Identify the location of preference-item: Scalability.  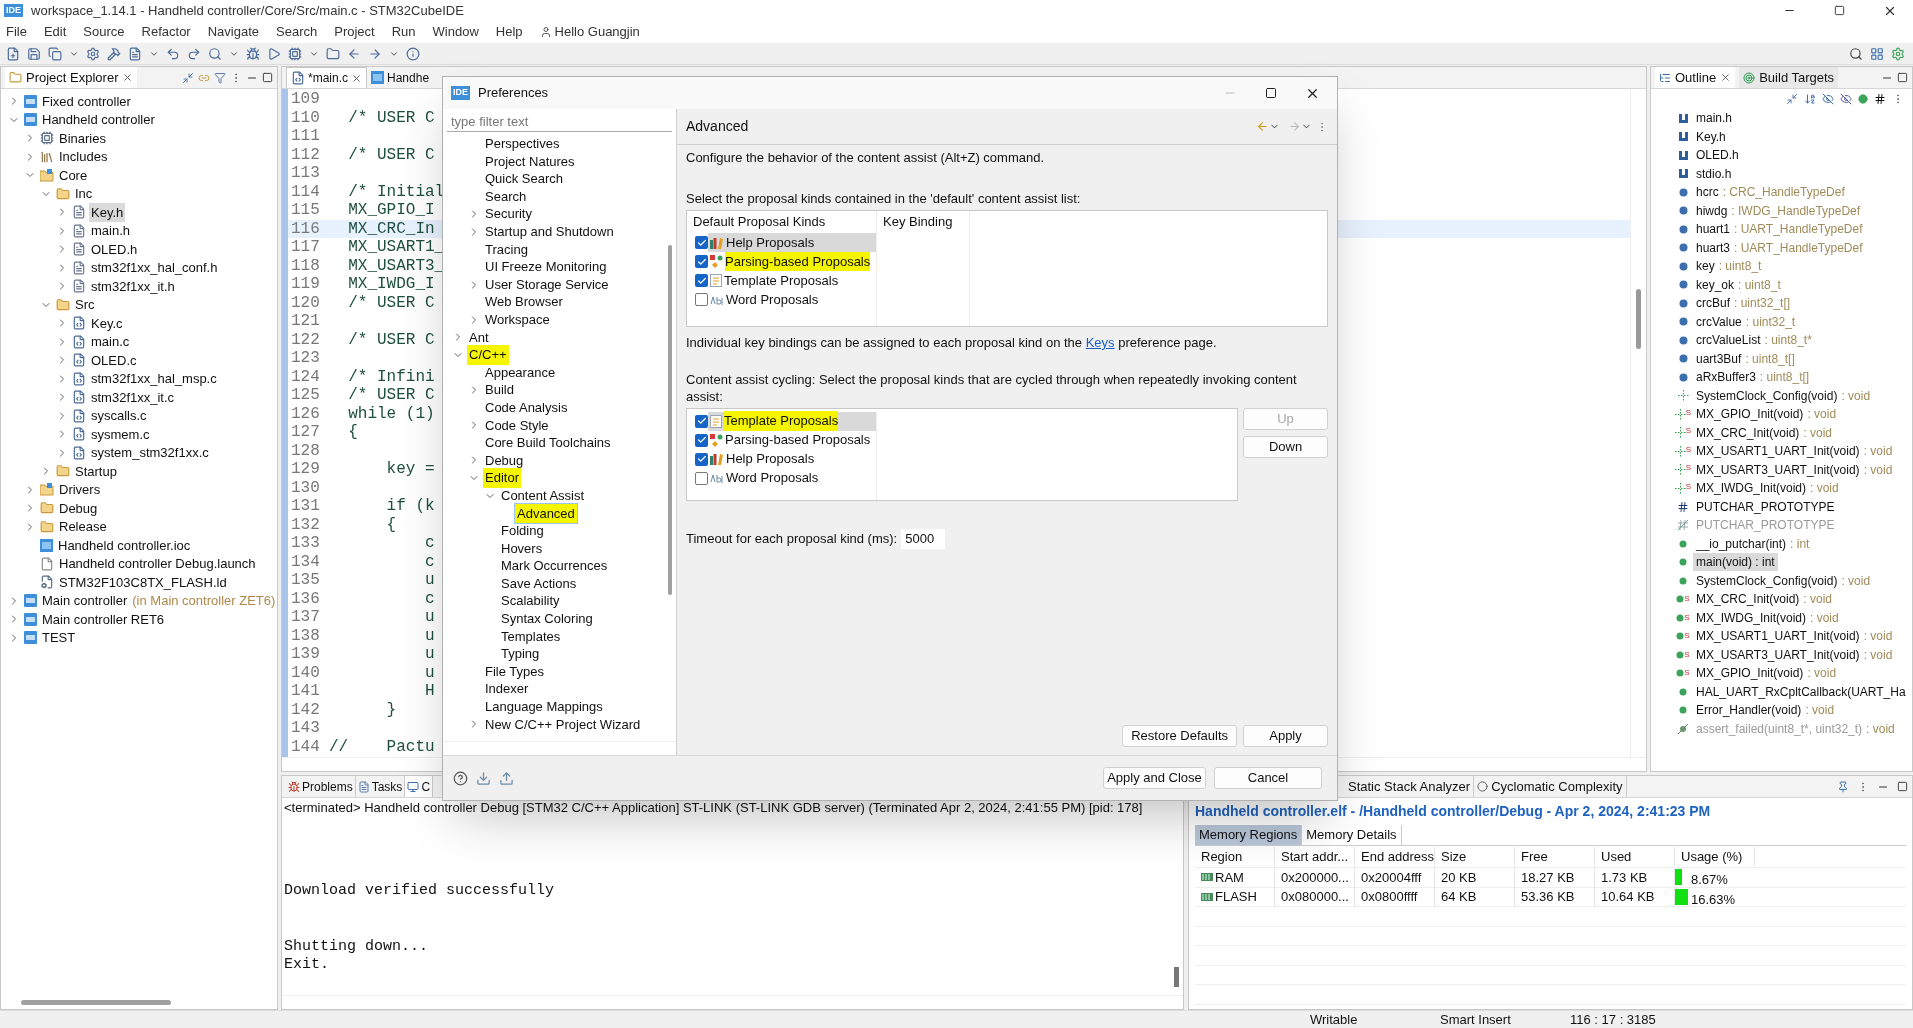
(530, 601).